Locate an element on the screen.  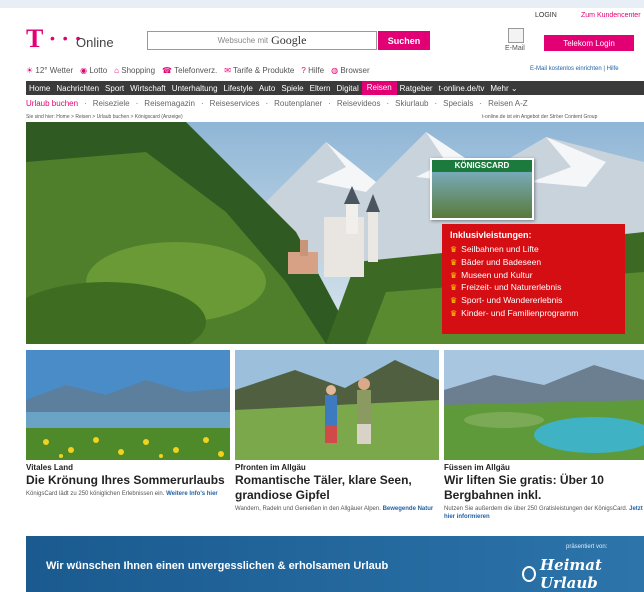
subnav-services: Reiseservices is located at coordinates (235, 103).